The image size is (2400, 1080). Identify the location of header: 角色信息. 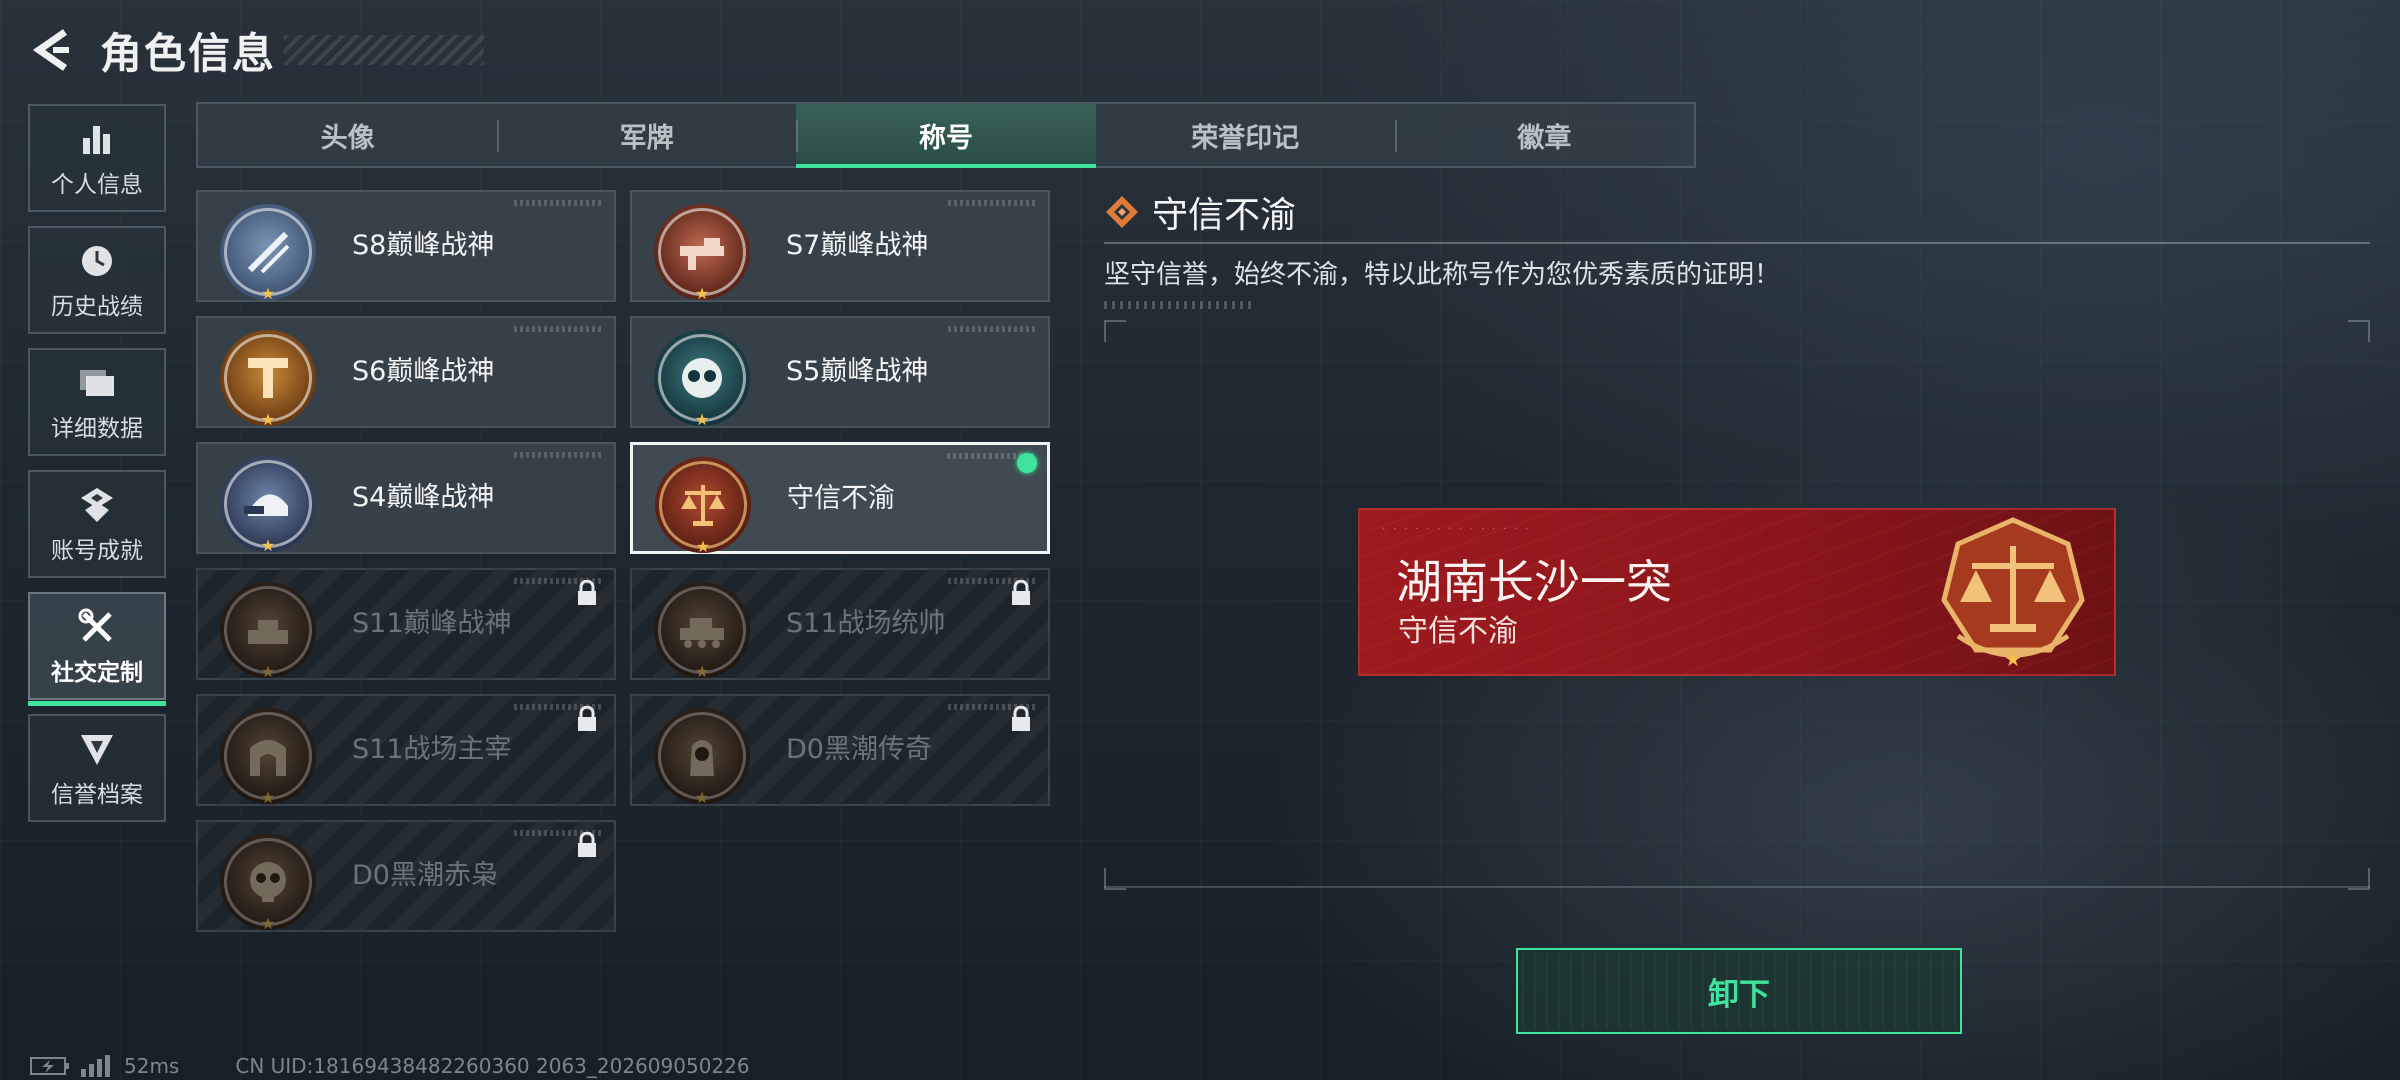
(256, 50).